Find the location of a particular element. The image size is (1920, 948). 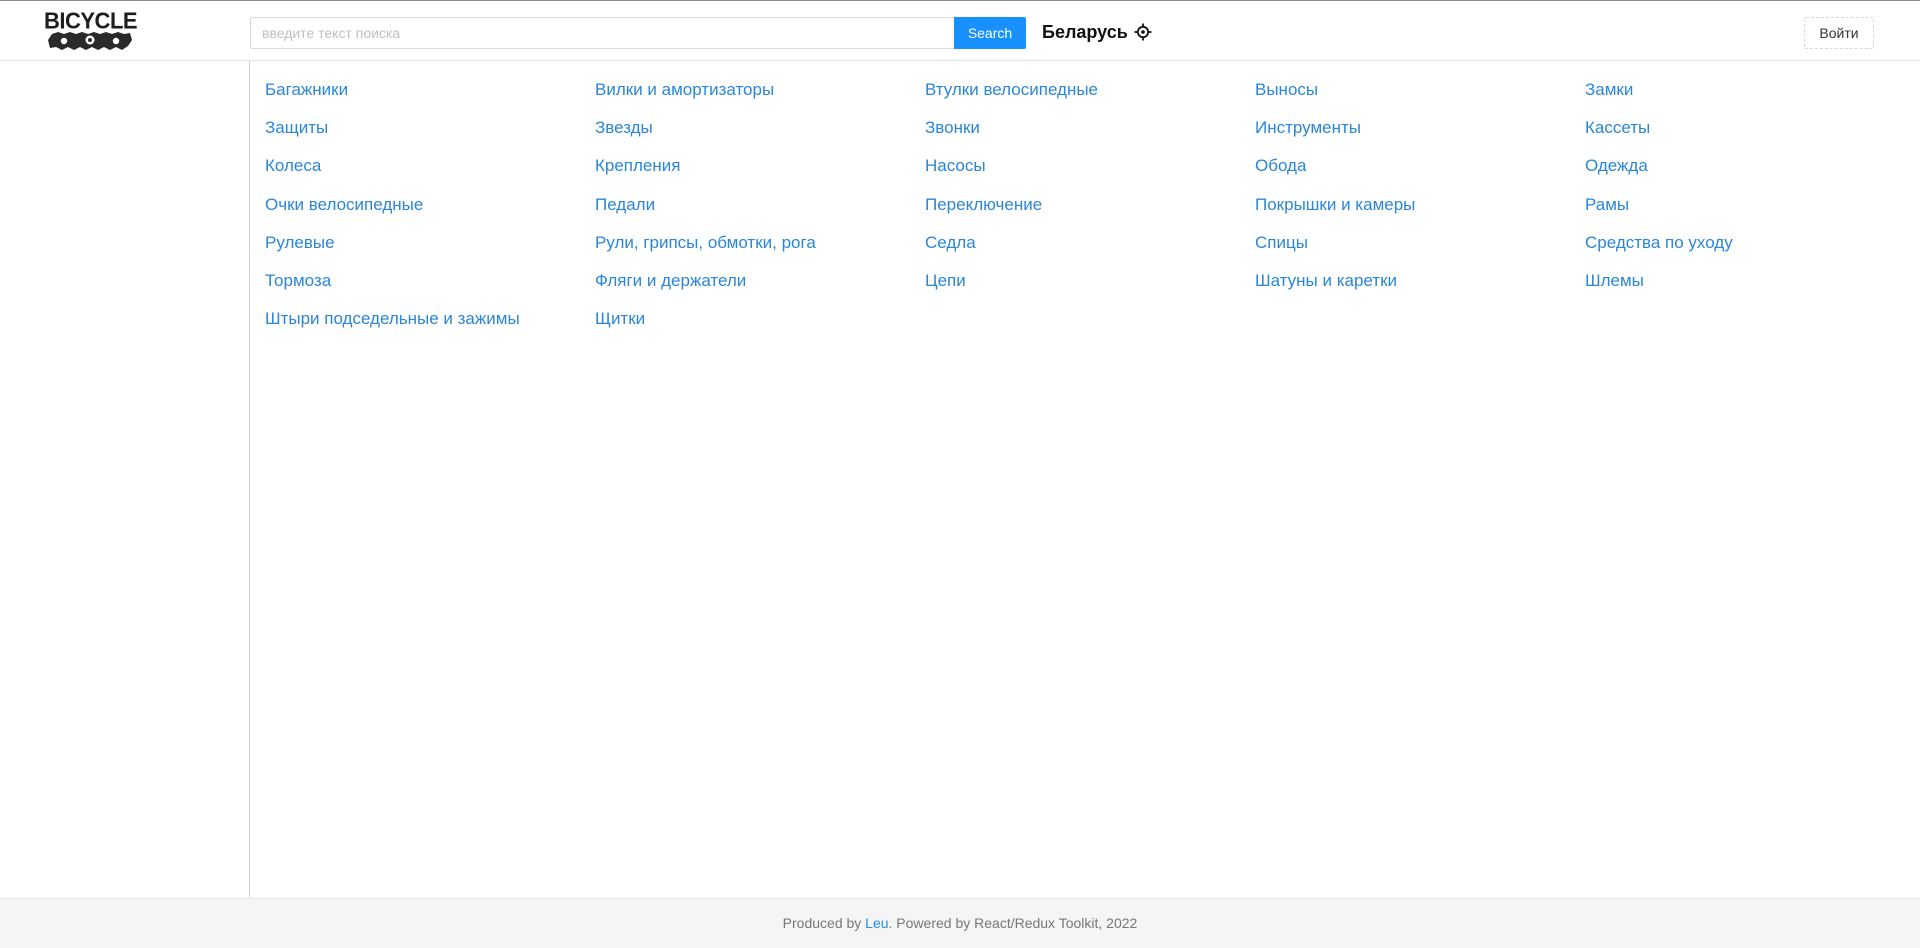

category-link: Звезды is located at coordinates (760, 136).